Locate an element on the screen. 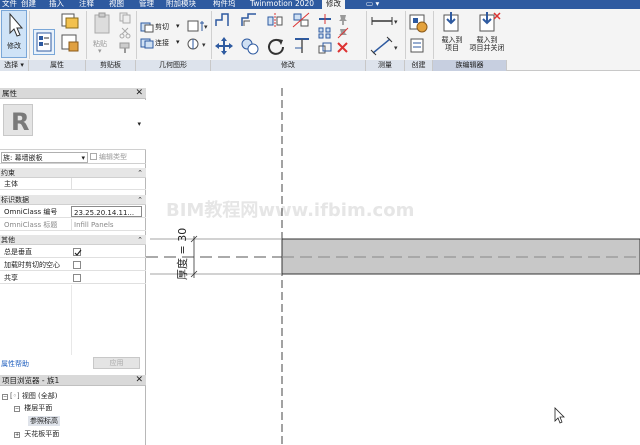 Image resolution: width=640 pixels, height=445 pixels. always-vertical-checkbox is located at coordinates (77, 252).